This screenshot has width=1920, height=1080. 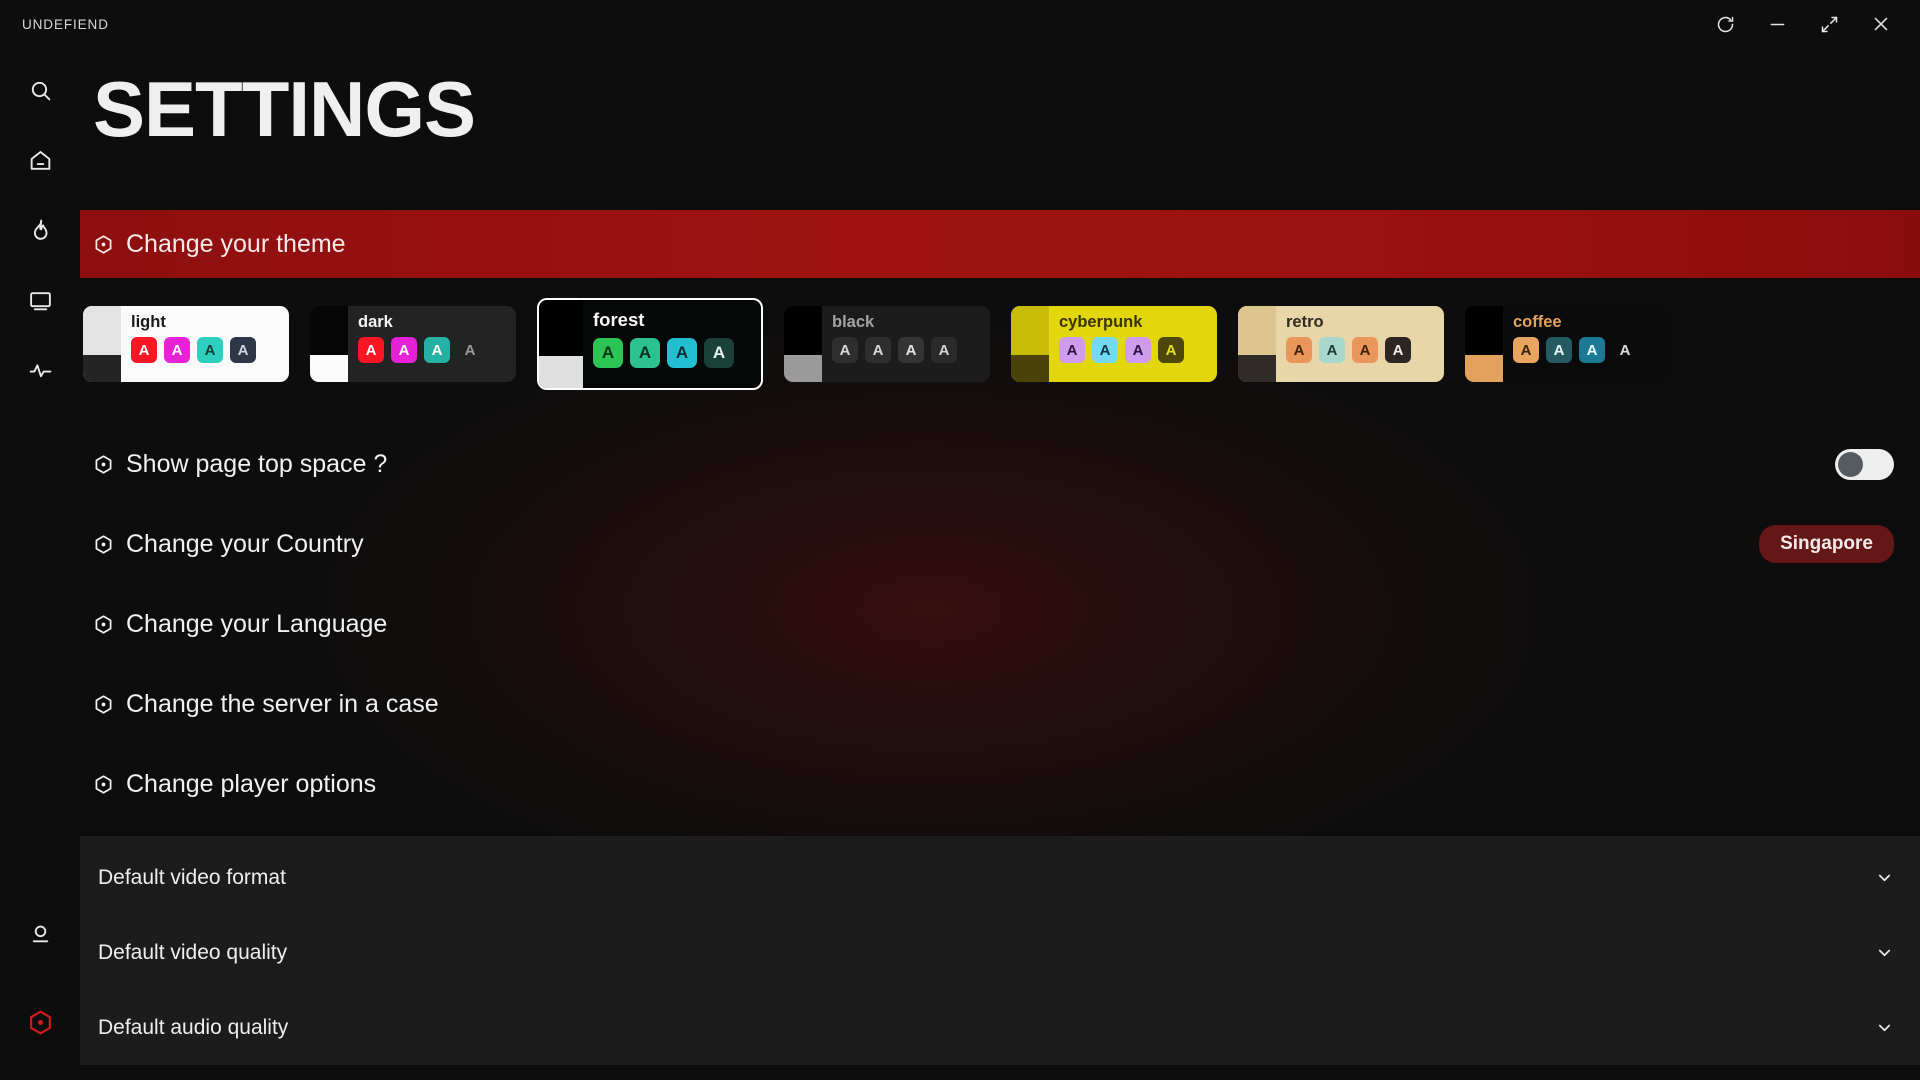 What do you see at coordinates (1777, 24) in the screenshot?
I see `minimize-icon` at bounding box center [1777, 24].